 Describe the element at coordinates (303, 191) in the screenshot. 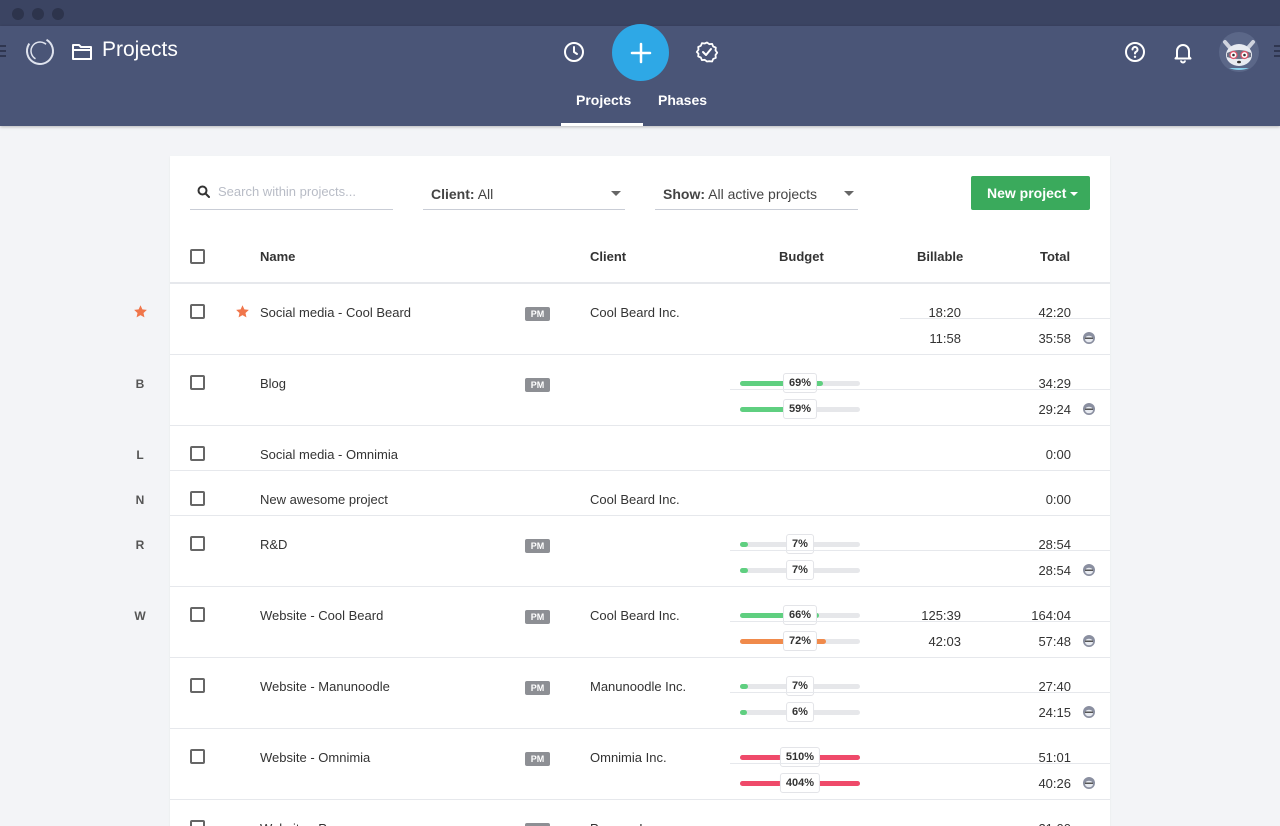

I see `search-input` at that location.